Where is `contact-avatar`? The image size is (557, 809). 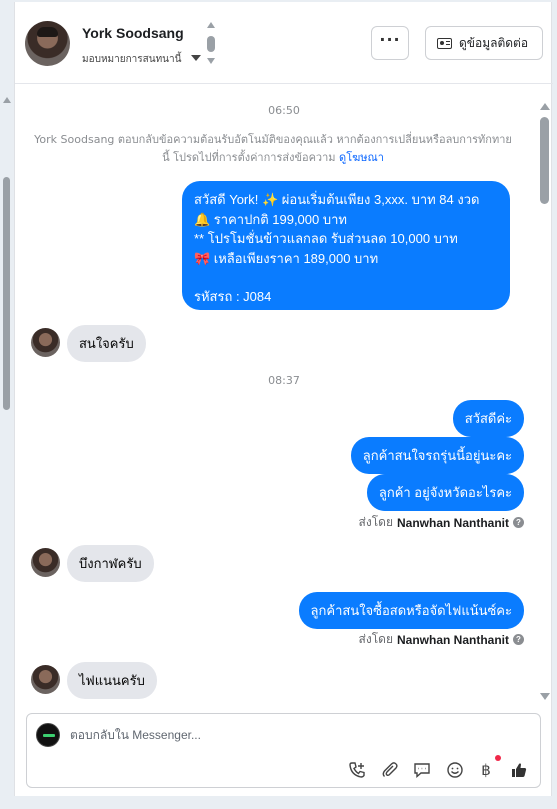
contact-avatar is located at coordinates (47, 43).